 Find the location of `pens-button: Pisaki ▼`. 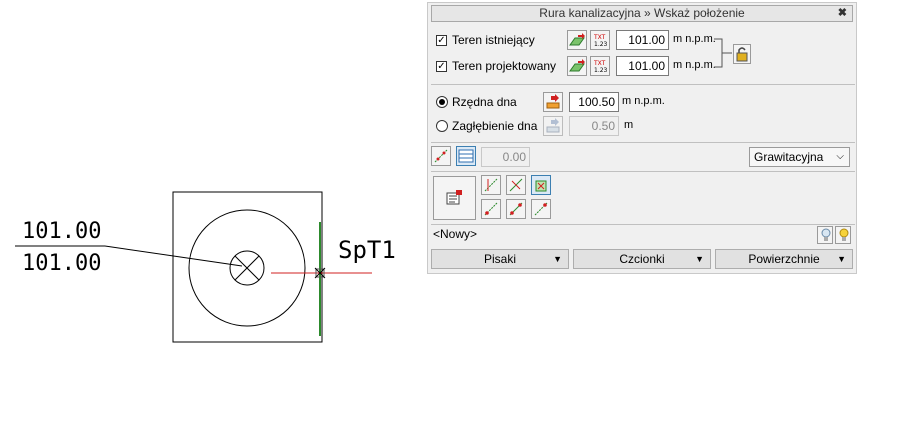

pens-button: Pisaki ▼ is located at coordinates (500, 259).